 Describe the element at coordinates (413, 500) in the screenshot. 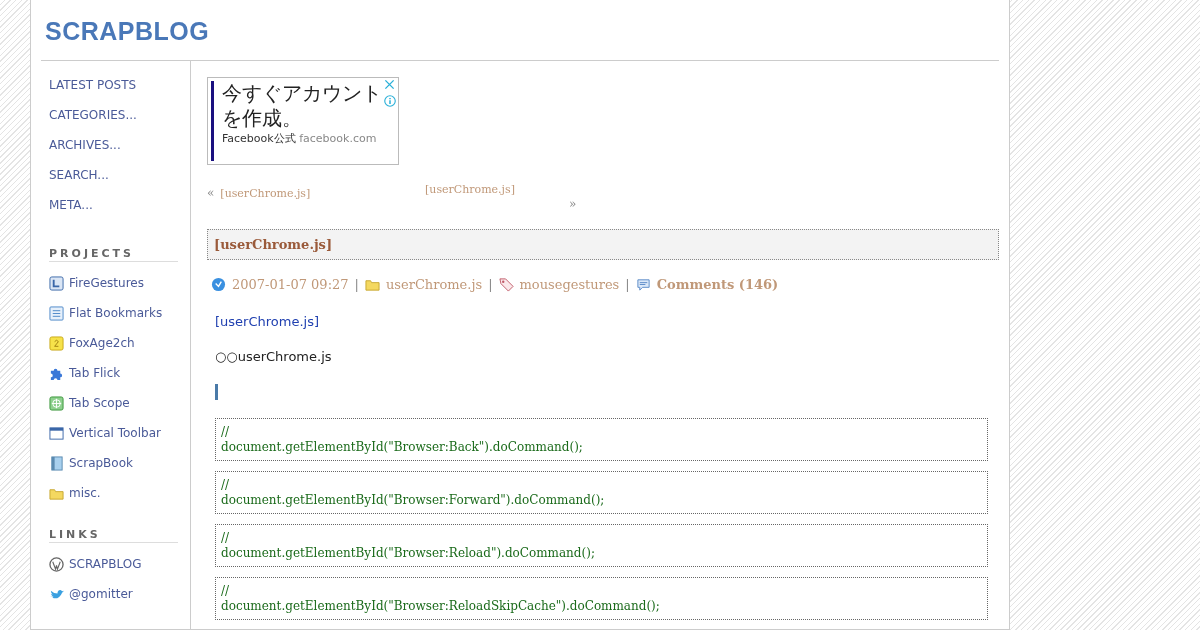

I see `code-line: document.getElementById("Browser:Forward").doCommand();` at that location.